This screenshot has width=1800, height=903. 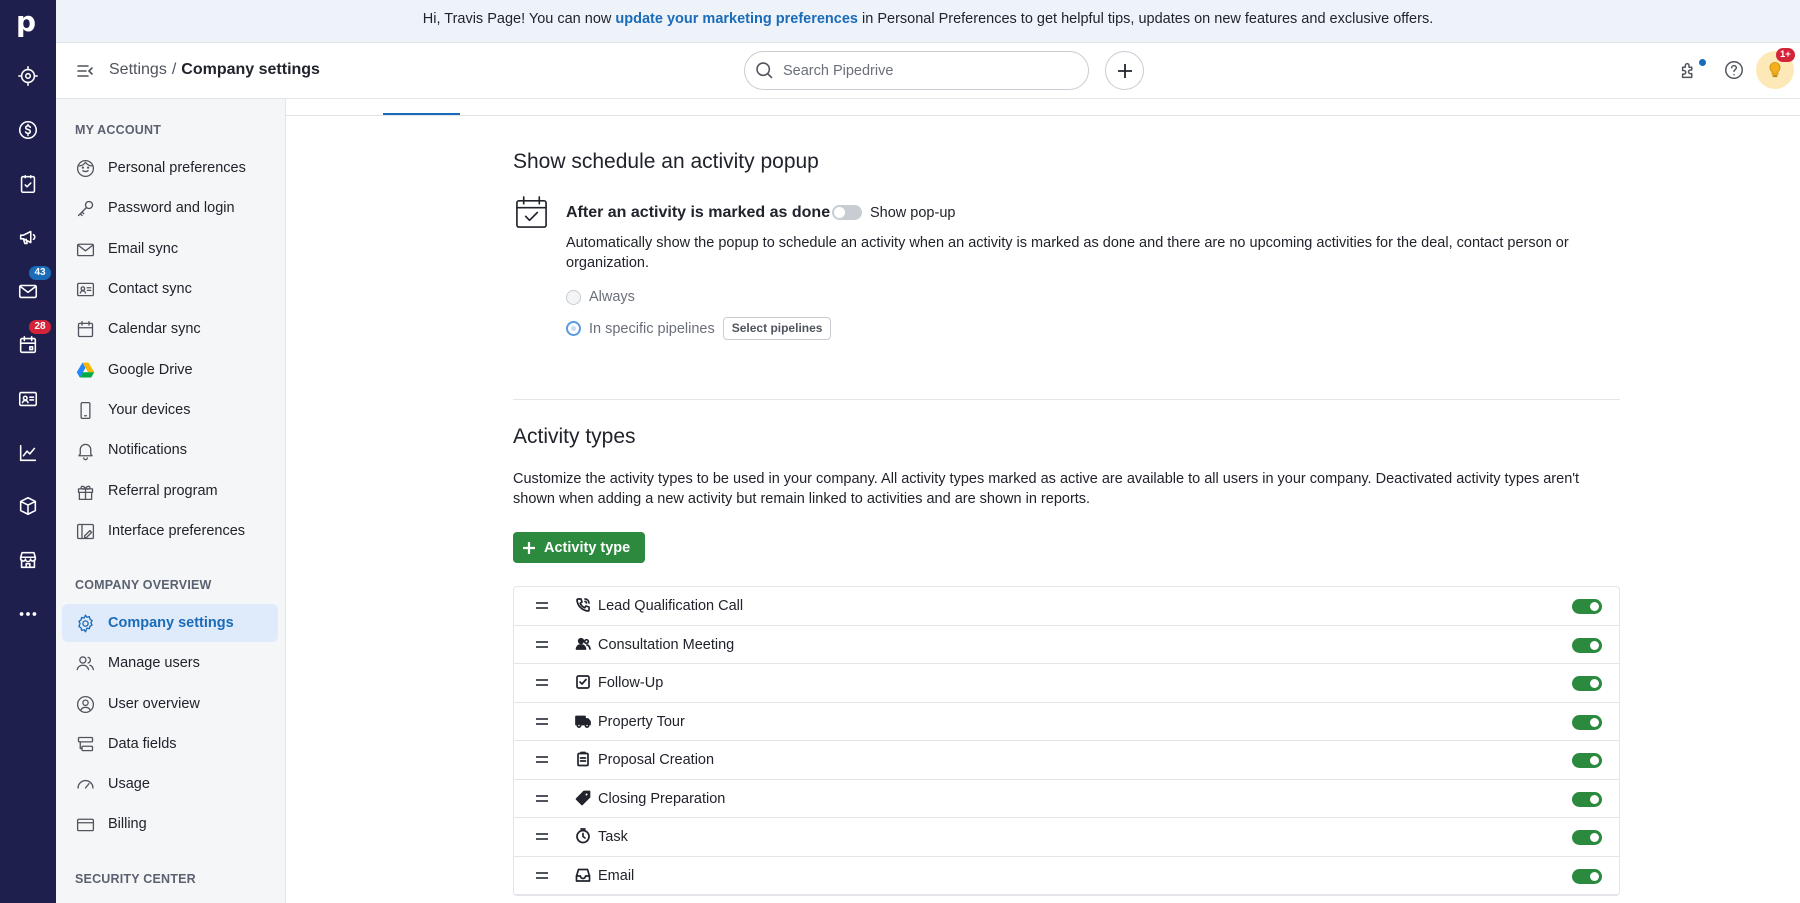 What do you see at coordinates (574, 436) in the screenshot?
I see `activity-types-title: Activity types` at bounding box center [574, 436].